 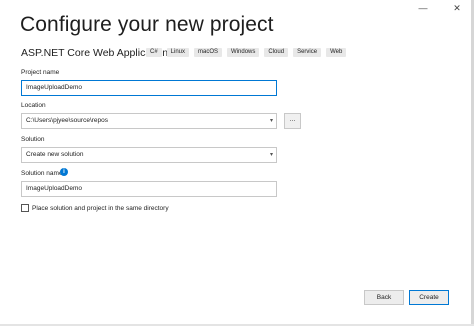 I want to click on project-name-value: ImageUploadDemo, so click(x=54, y=87).